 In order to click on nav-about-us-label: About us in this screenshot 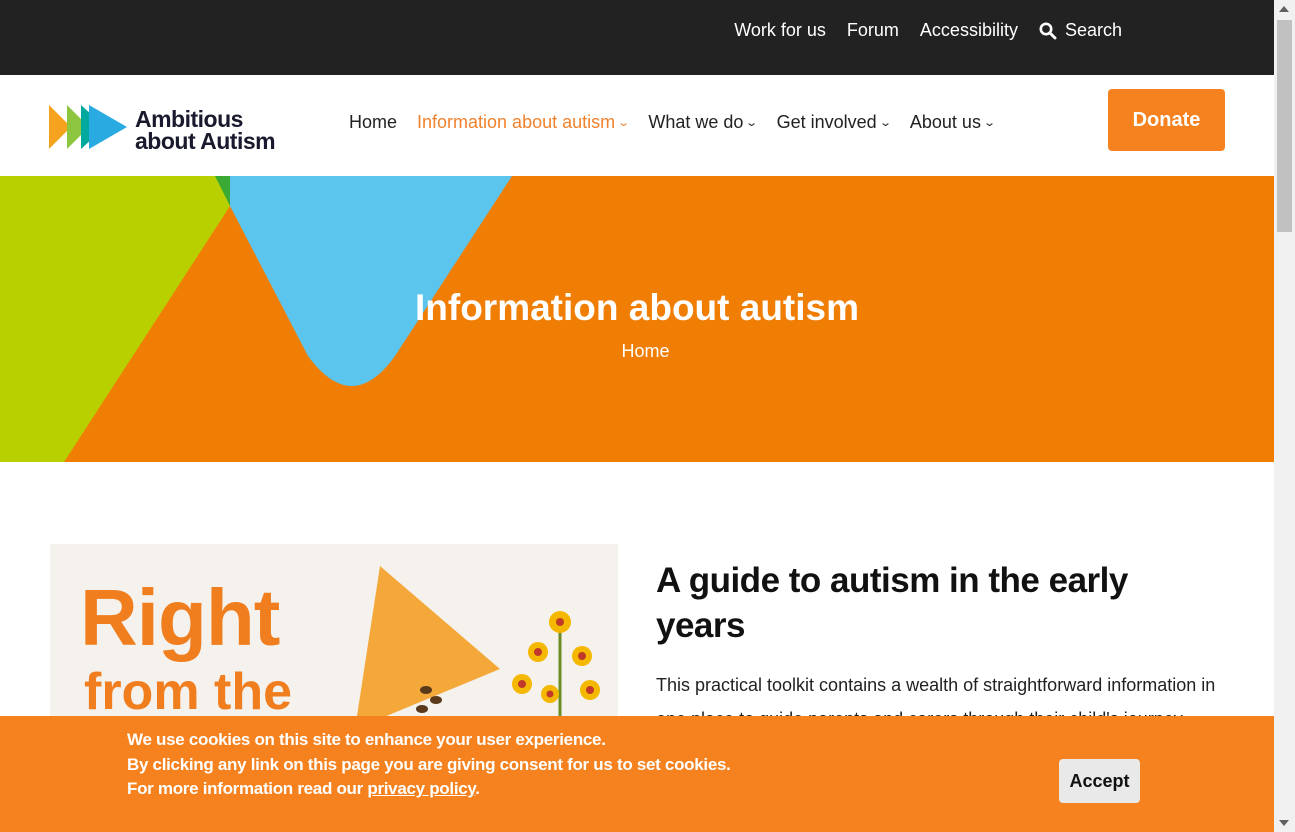, I will do `click(945, 122)`.